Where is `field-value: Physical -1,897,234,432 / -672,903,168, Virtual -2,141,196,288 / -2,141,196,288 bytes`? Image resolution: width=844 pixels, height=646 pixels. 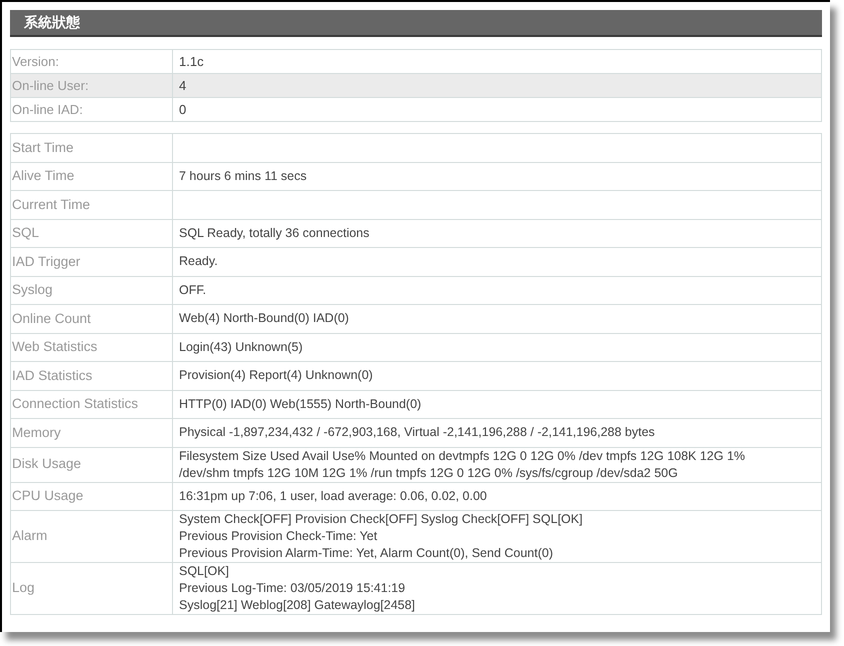
field-value: Physical -1,897,234,432 / -672,903,168, Virtual -2,141,196,288 / -2,141,196,288 bytes is located at coordinates (497, 432).